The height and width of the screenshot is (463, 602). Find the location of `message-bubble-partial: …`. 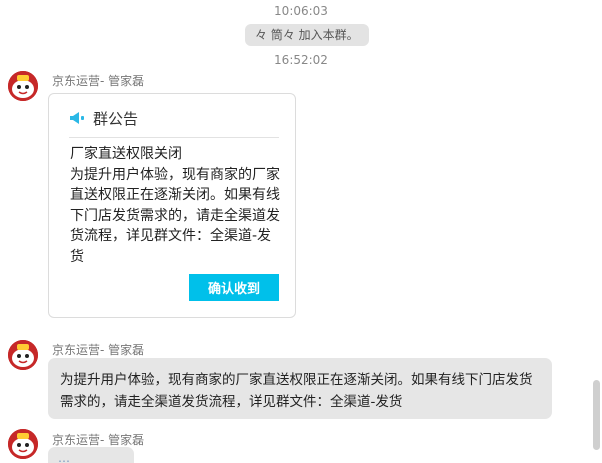

message-bubble-partial: … is located at coordinates (91, 455).